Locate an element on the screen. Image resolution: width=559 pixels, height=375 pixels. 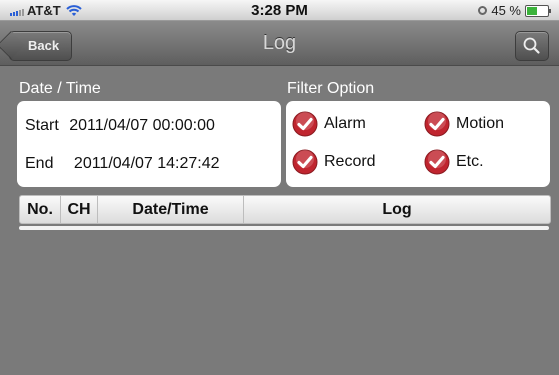
search-icon is located at coordinates (531, 45).